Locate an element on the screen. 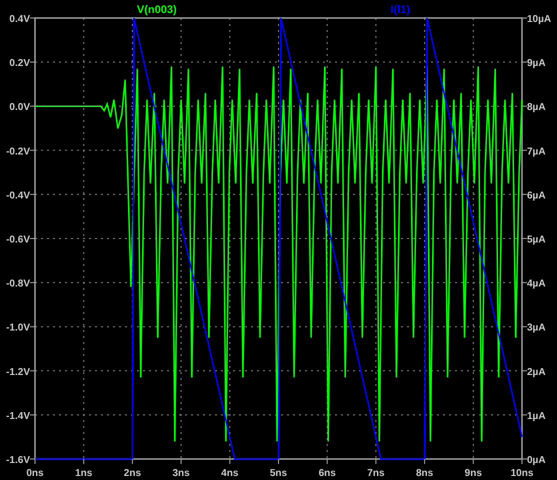 This screenshot has width=557, height=480. axis-tick-label: 0ns is located at coordinates (35, 473).